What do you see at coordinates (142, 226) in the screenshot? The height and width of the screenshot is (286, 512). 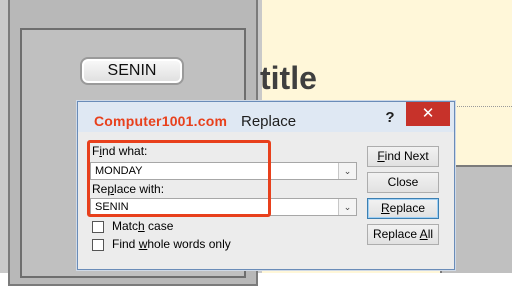 I see `match-case-label: Match case` at bounding box center [142, 226].